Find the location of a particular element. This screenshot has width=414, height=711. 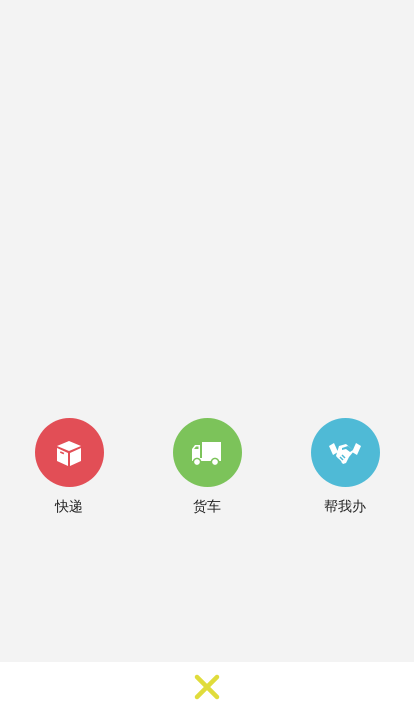

close-icon is located at coordinates (207, 686).